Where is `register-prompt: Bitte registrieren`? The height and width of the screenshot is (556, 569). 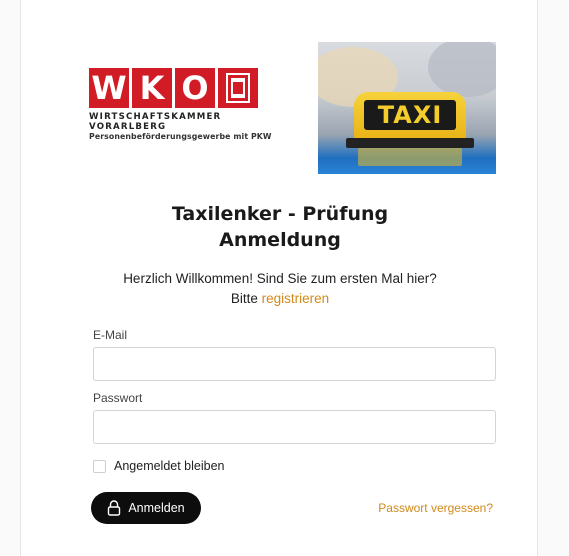
register-prompt: Bitte registrieren is located at coordinates (280, 299).